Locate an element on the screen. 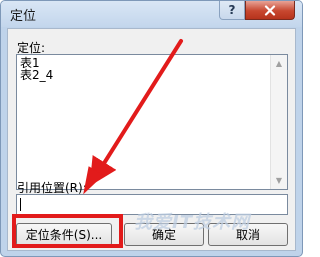 This screenshot has width=320, height=257. title-bar: 定位 ? is located at coordinates (151, 14).